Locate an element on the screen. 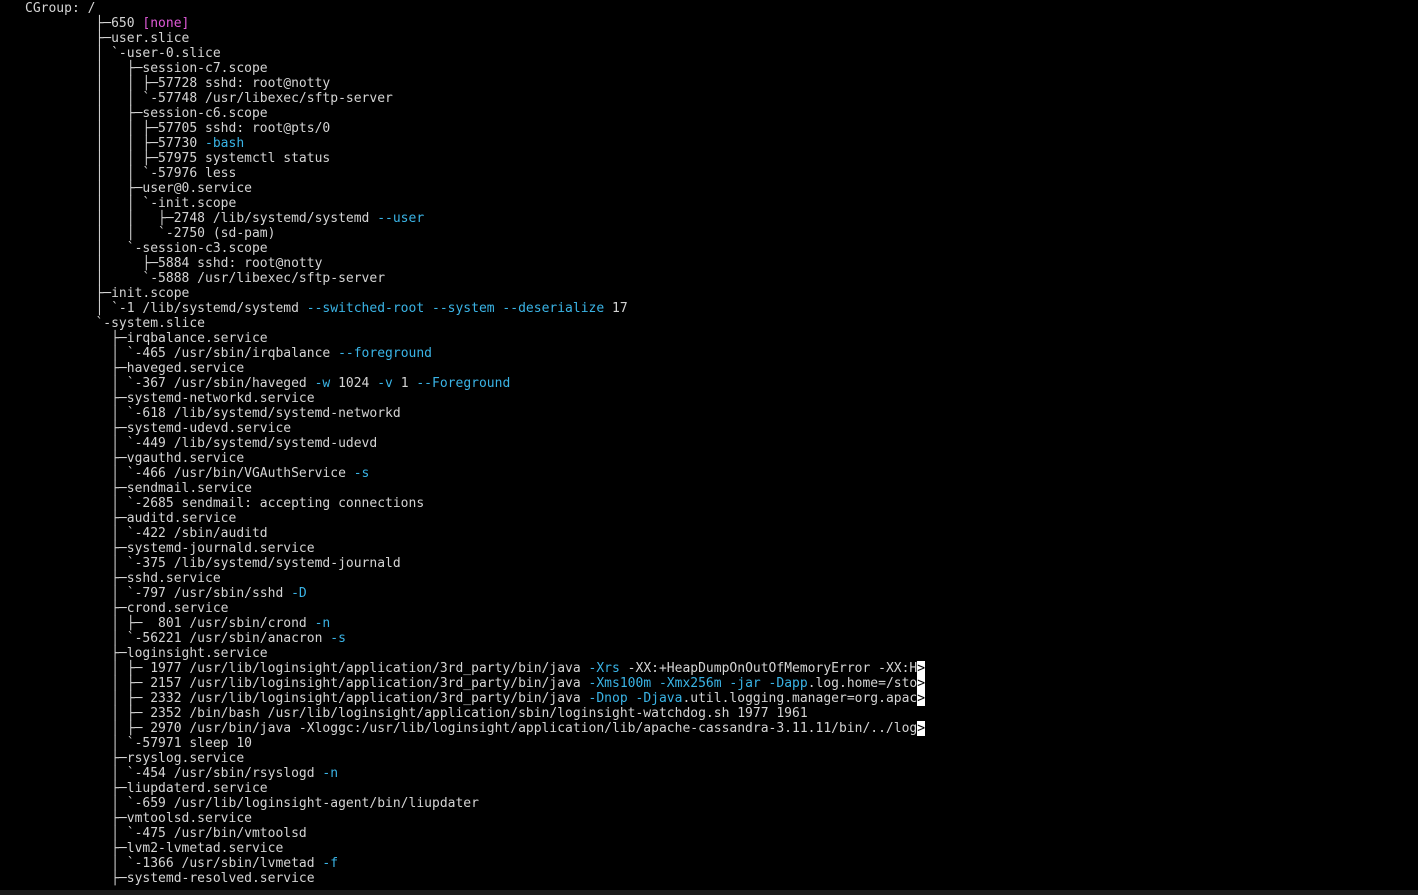 This screenshot has width=1418, height=895. output-text: │ │ ├─57728 sshd: root@notty is located at coordinates (178, 83).